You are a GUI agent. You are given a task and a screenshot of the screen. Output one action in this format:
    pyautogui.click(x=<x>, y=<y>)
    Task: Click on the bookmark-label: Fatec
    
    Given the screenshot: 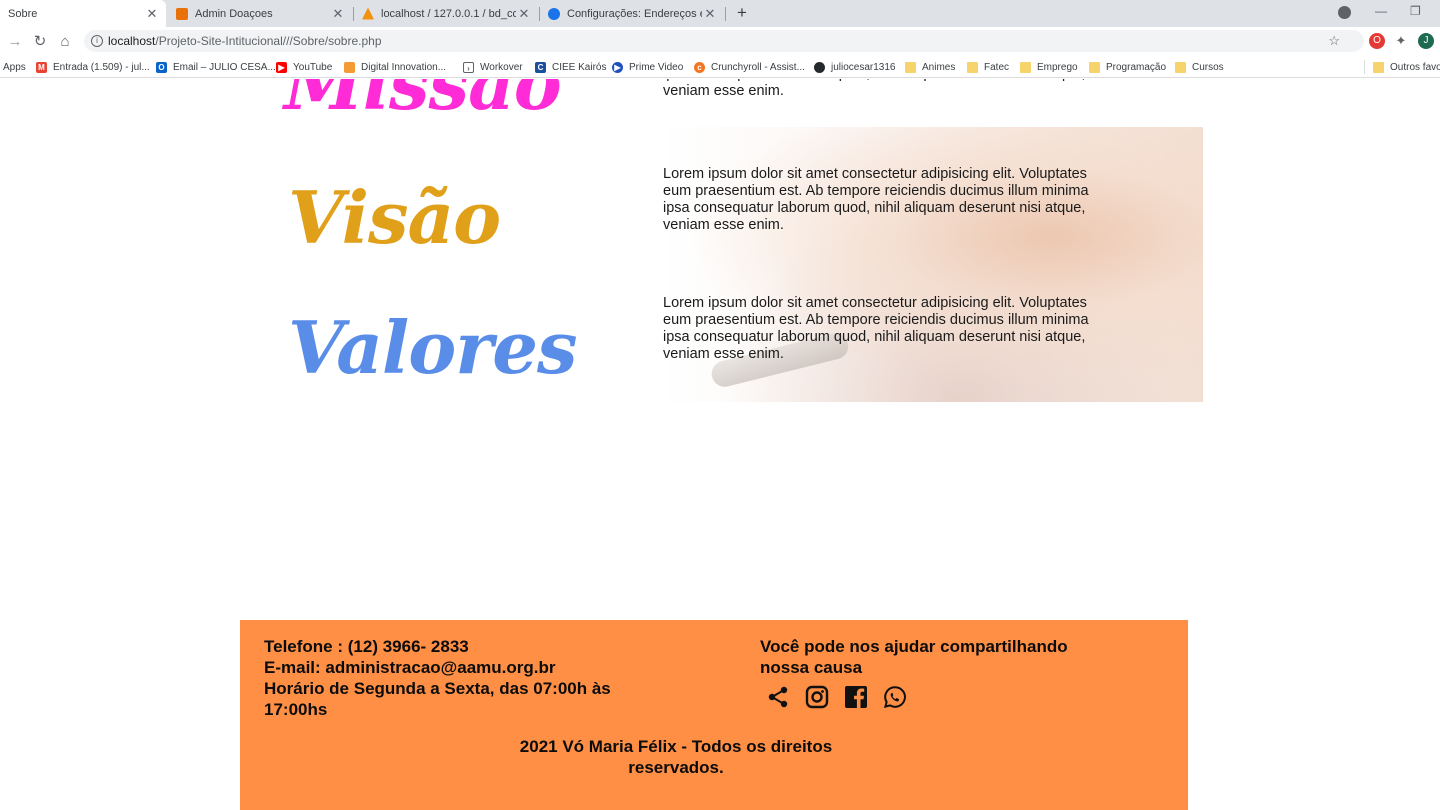 What is the action you would take?
    pyautogui.click(x=997, y=67)
    